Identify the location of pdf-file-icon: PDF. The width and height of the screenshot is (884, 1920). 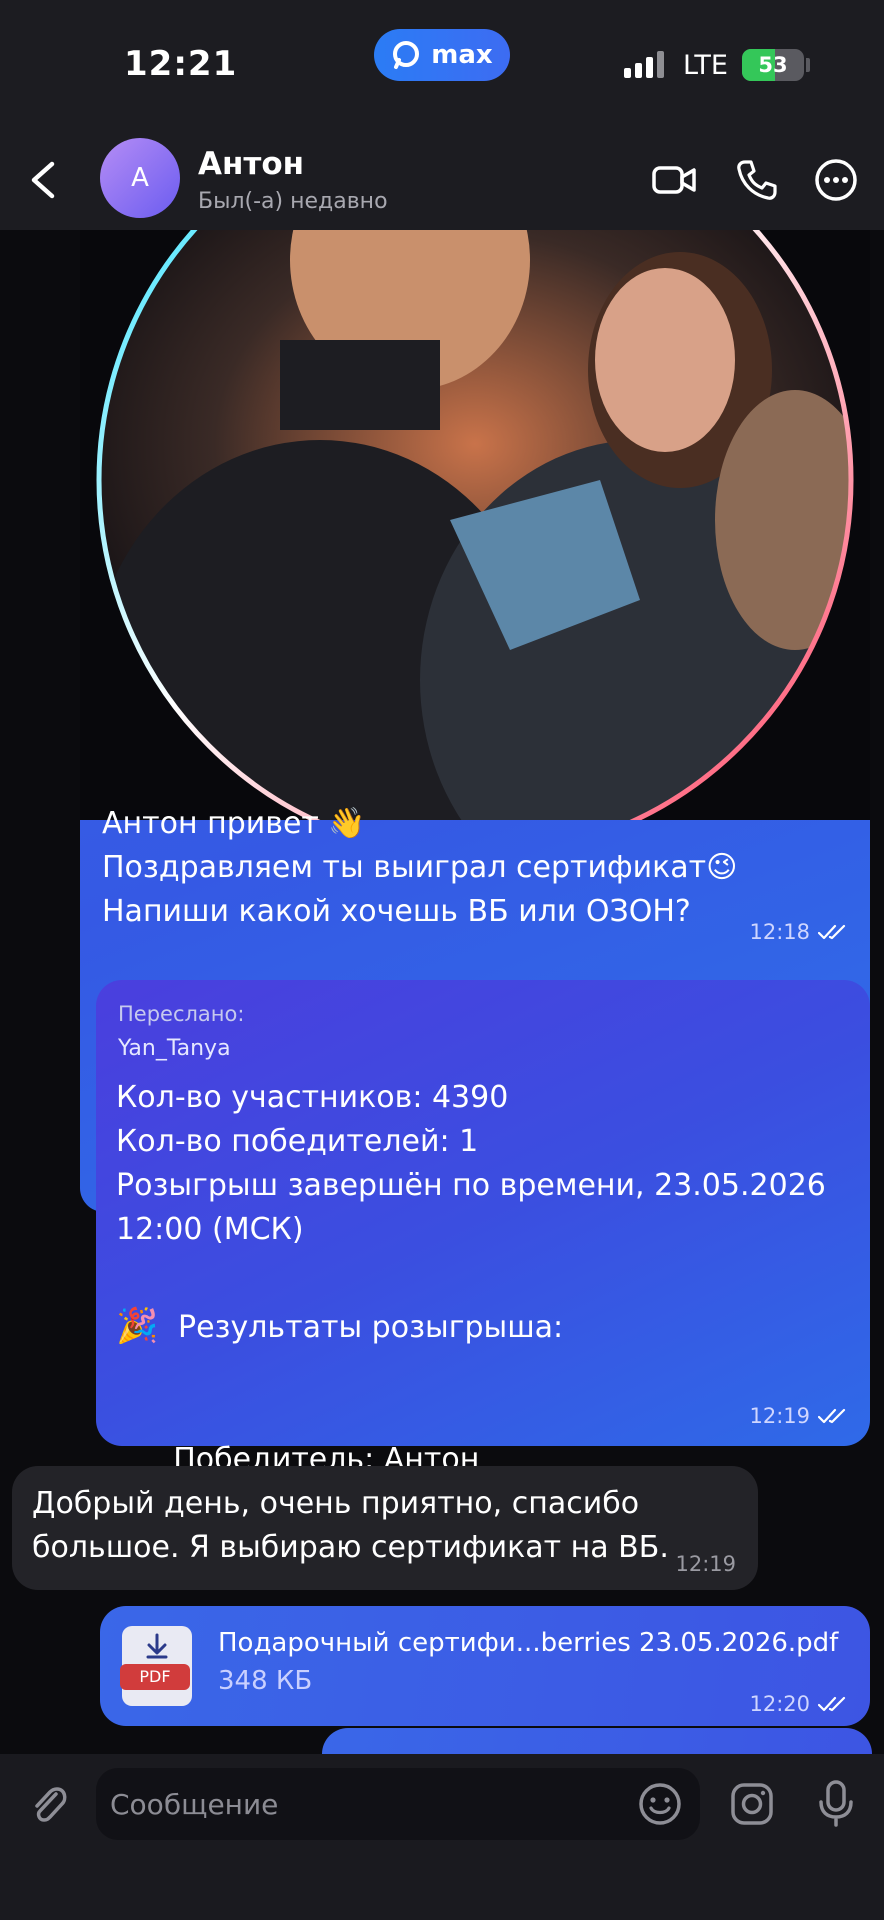
(156, 1666).